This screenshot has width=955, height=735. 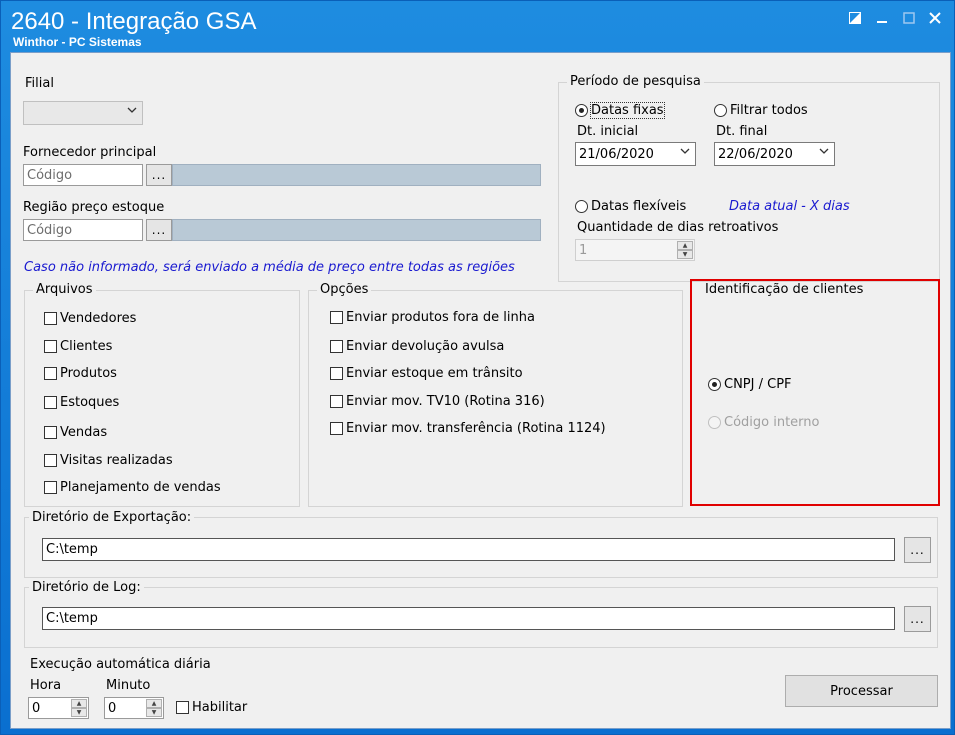 What do you see at coordinates (83, 113) in the screenshot?
I see `filial-select` at bounding box center [83, 113].